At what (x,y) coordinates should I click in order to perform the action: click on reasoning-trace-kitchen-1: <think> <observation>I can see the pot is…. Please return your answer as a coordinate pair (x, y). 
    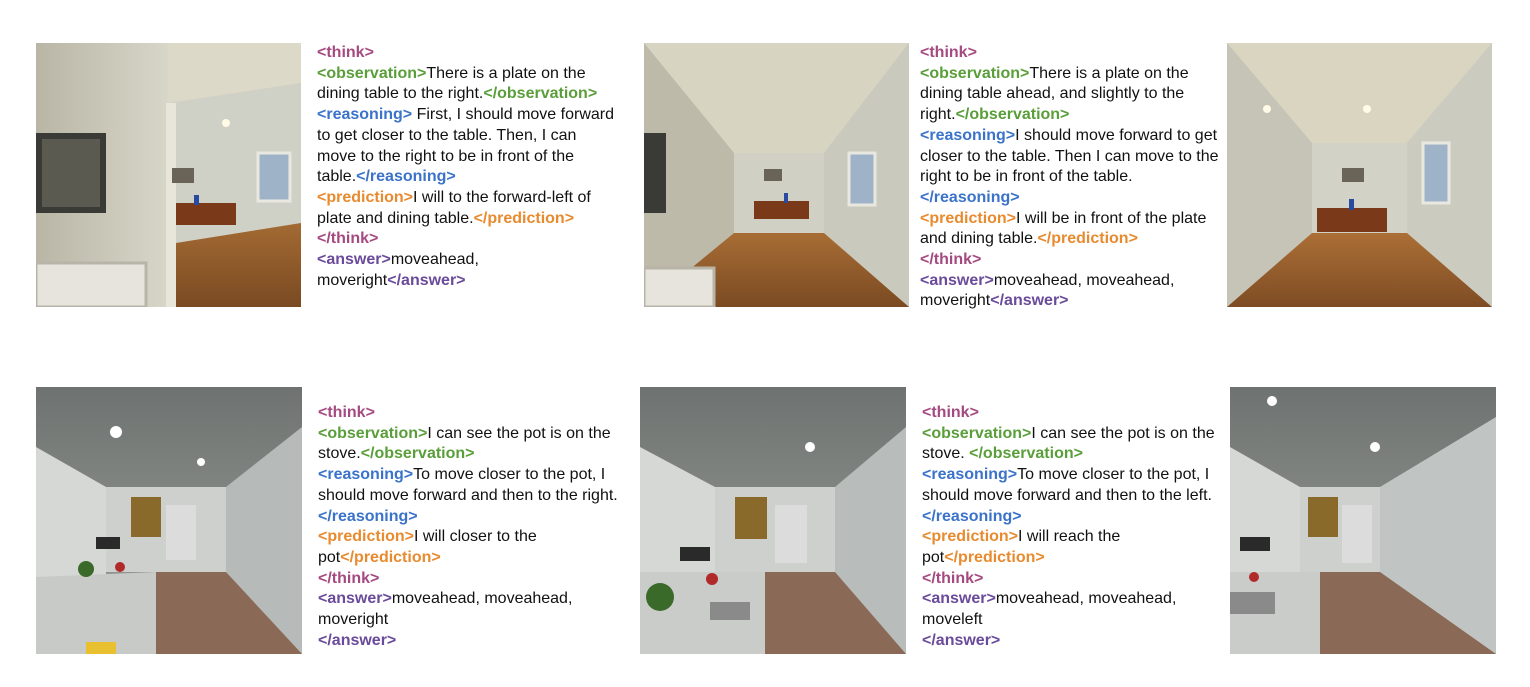
    Looking at the image, I should click on (468, 527).